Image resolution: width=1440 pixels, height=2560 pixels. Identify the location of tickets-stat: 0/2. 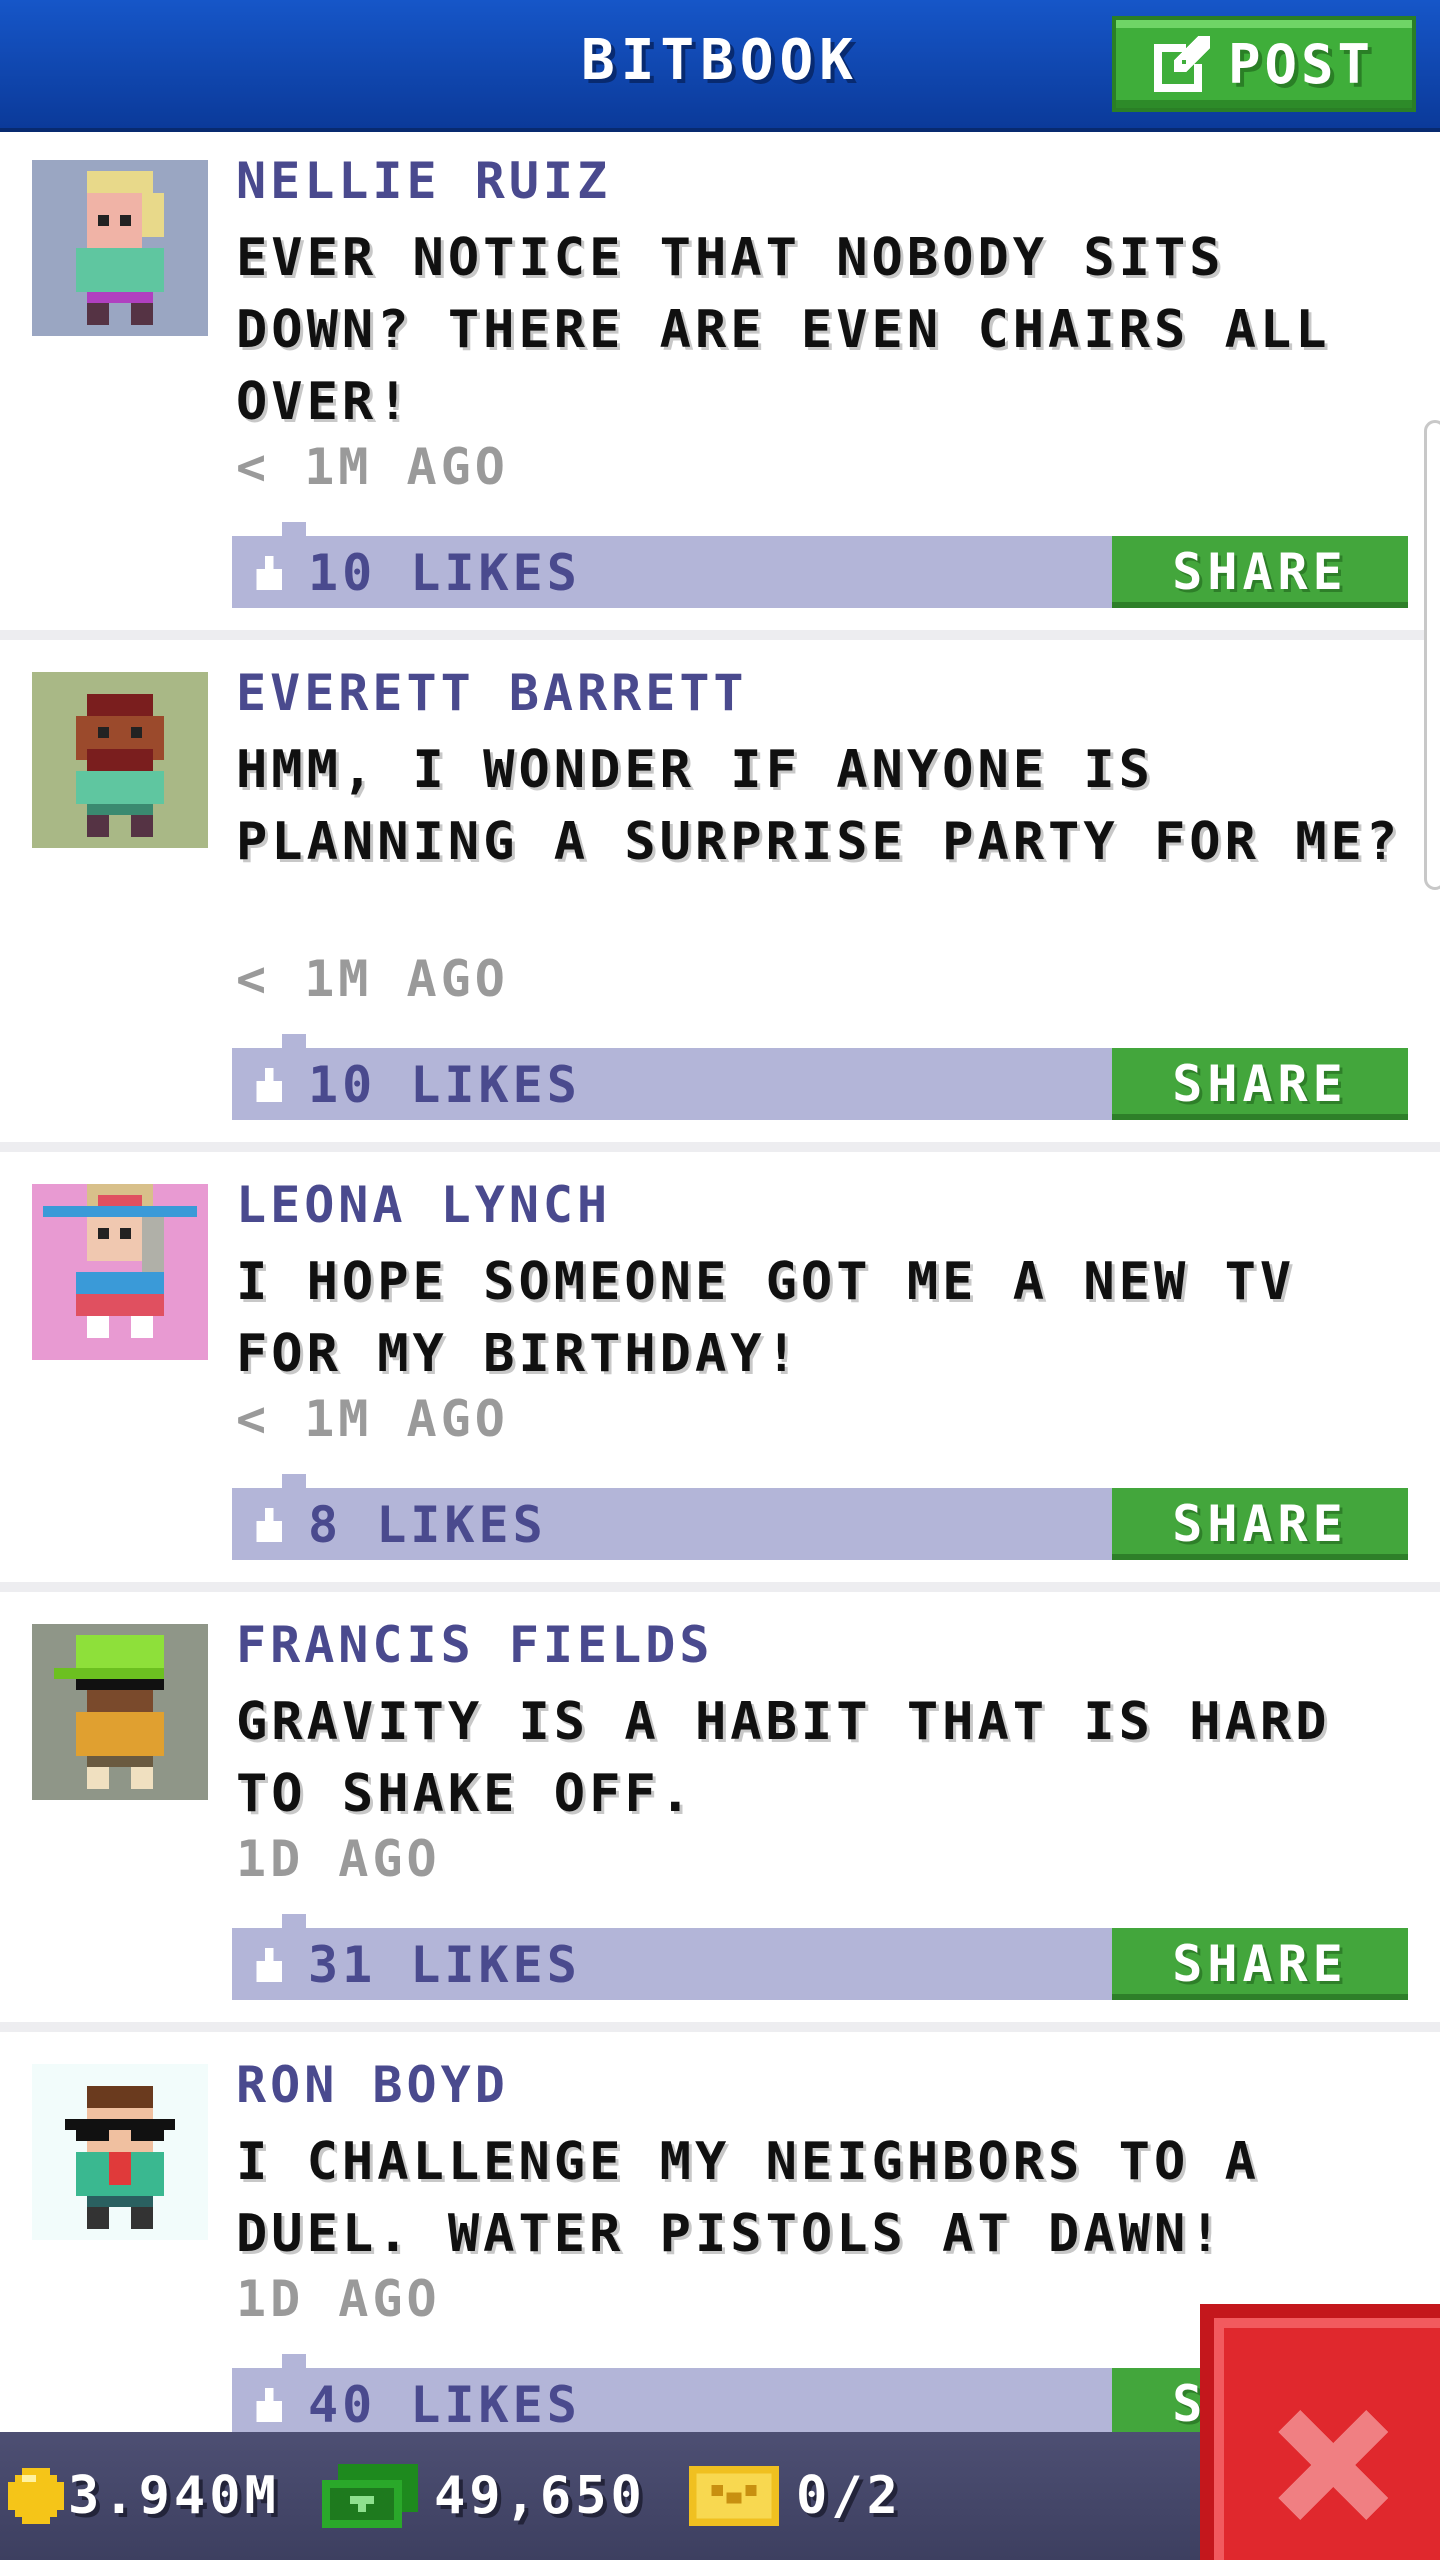
(795, 2496).